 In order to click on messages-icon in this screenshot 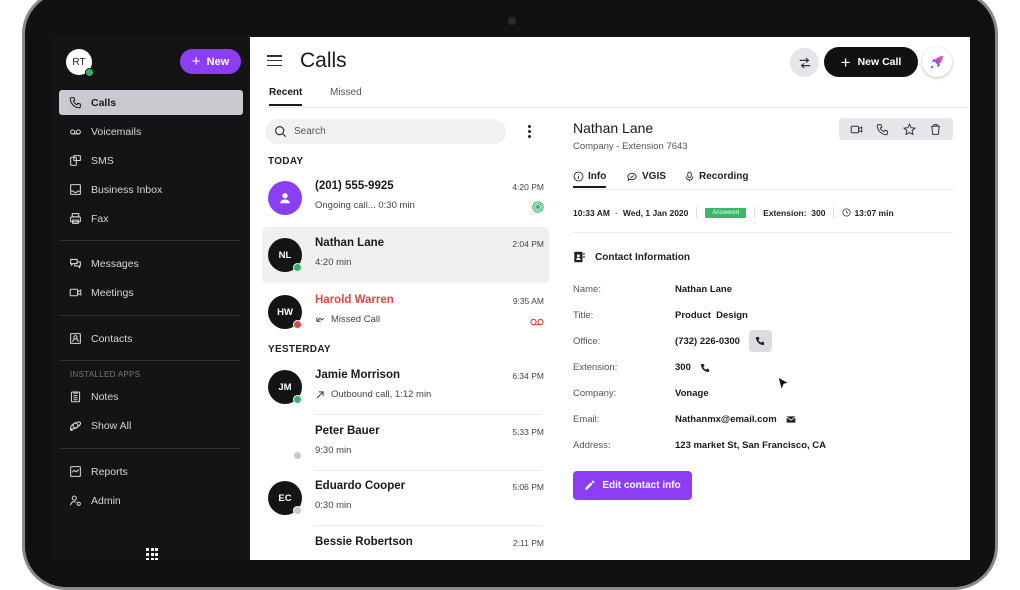, I will do `click(75, 263)`.